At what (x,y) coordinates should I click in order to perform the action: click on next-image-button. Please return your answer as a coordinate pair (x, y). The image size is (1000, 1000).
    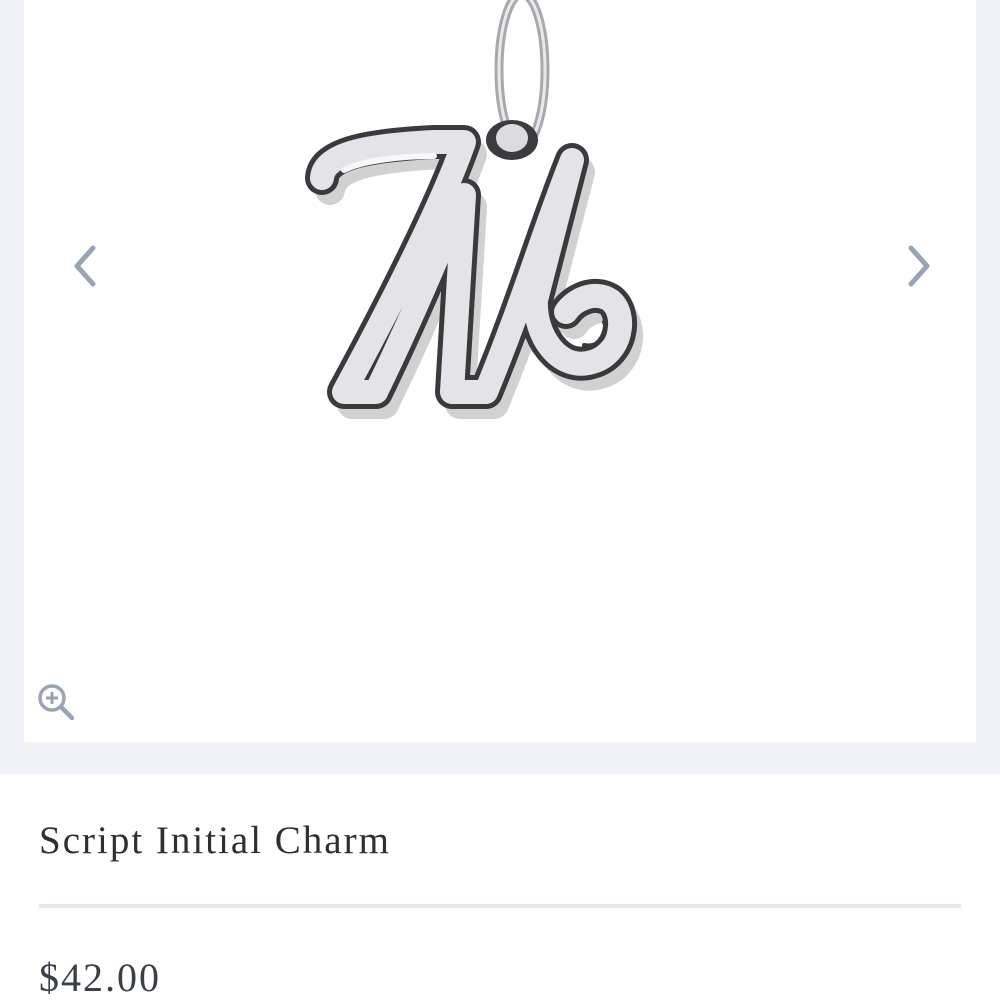
    Looking at the image, I should click on (918, 266).